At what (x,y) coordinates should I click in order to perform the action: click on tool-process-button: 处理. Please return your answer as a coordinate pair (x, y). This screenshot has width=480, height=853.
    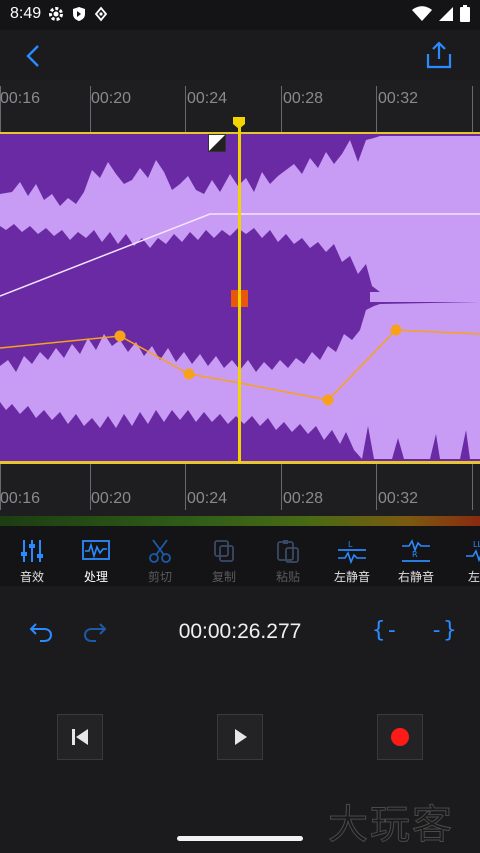
    Looking at the image, I should click on (96, 561).